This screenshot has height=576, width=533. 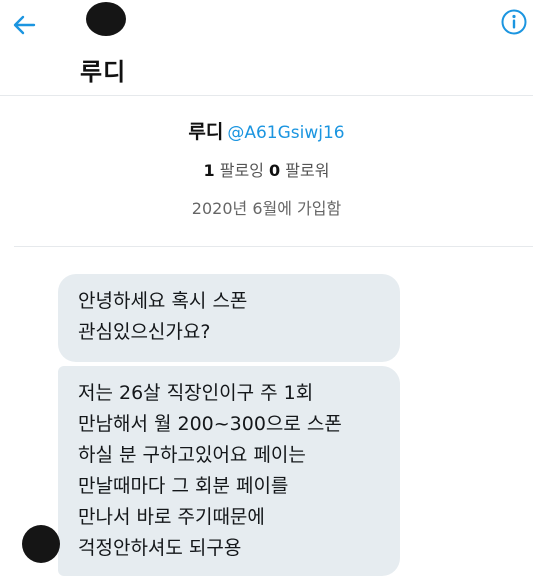 I want to click on sender-avatar, so click(x=41, y=544).